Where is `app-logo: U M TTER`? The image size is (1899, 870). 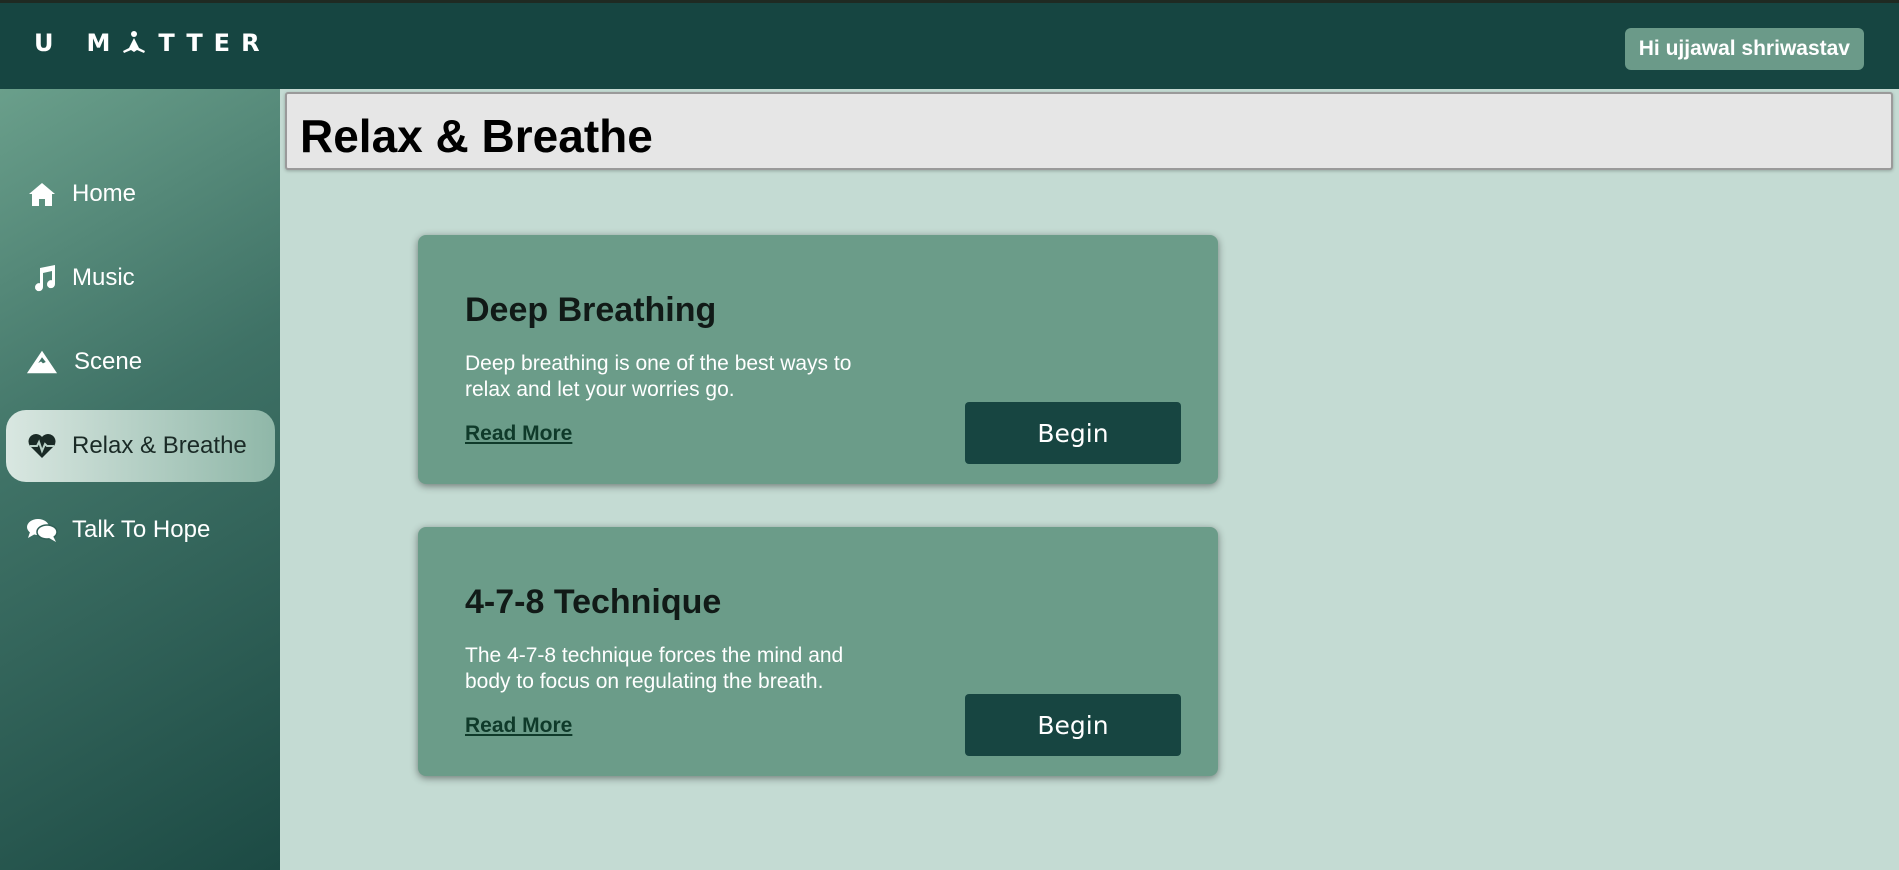
app-logo: U M TTER is located at coordinates (152, 43).